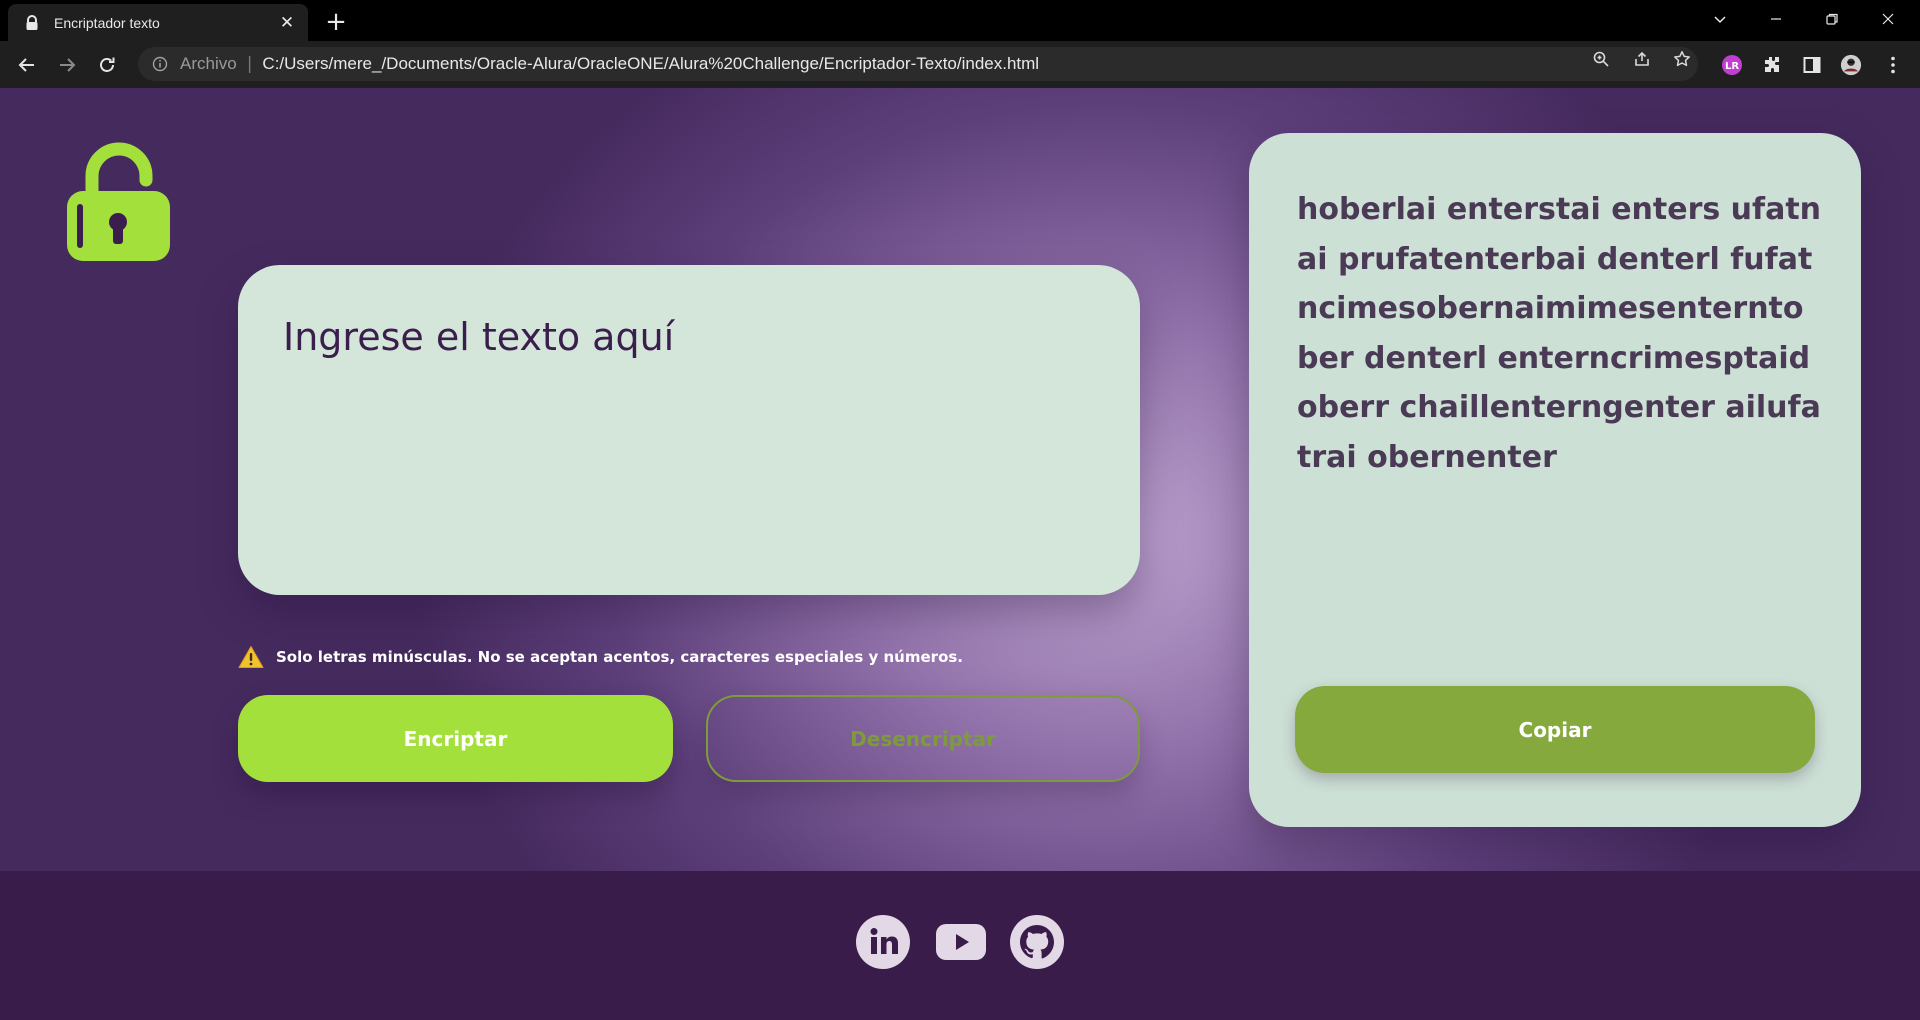 The width and height of the screenshot is (1920, 1020). What do you see at coordinates (336, 22) in the screenshot?
I see `new-tab-button: +` at bounding box center [336, 22].